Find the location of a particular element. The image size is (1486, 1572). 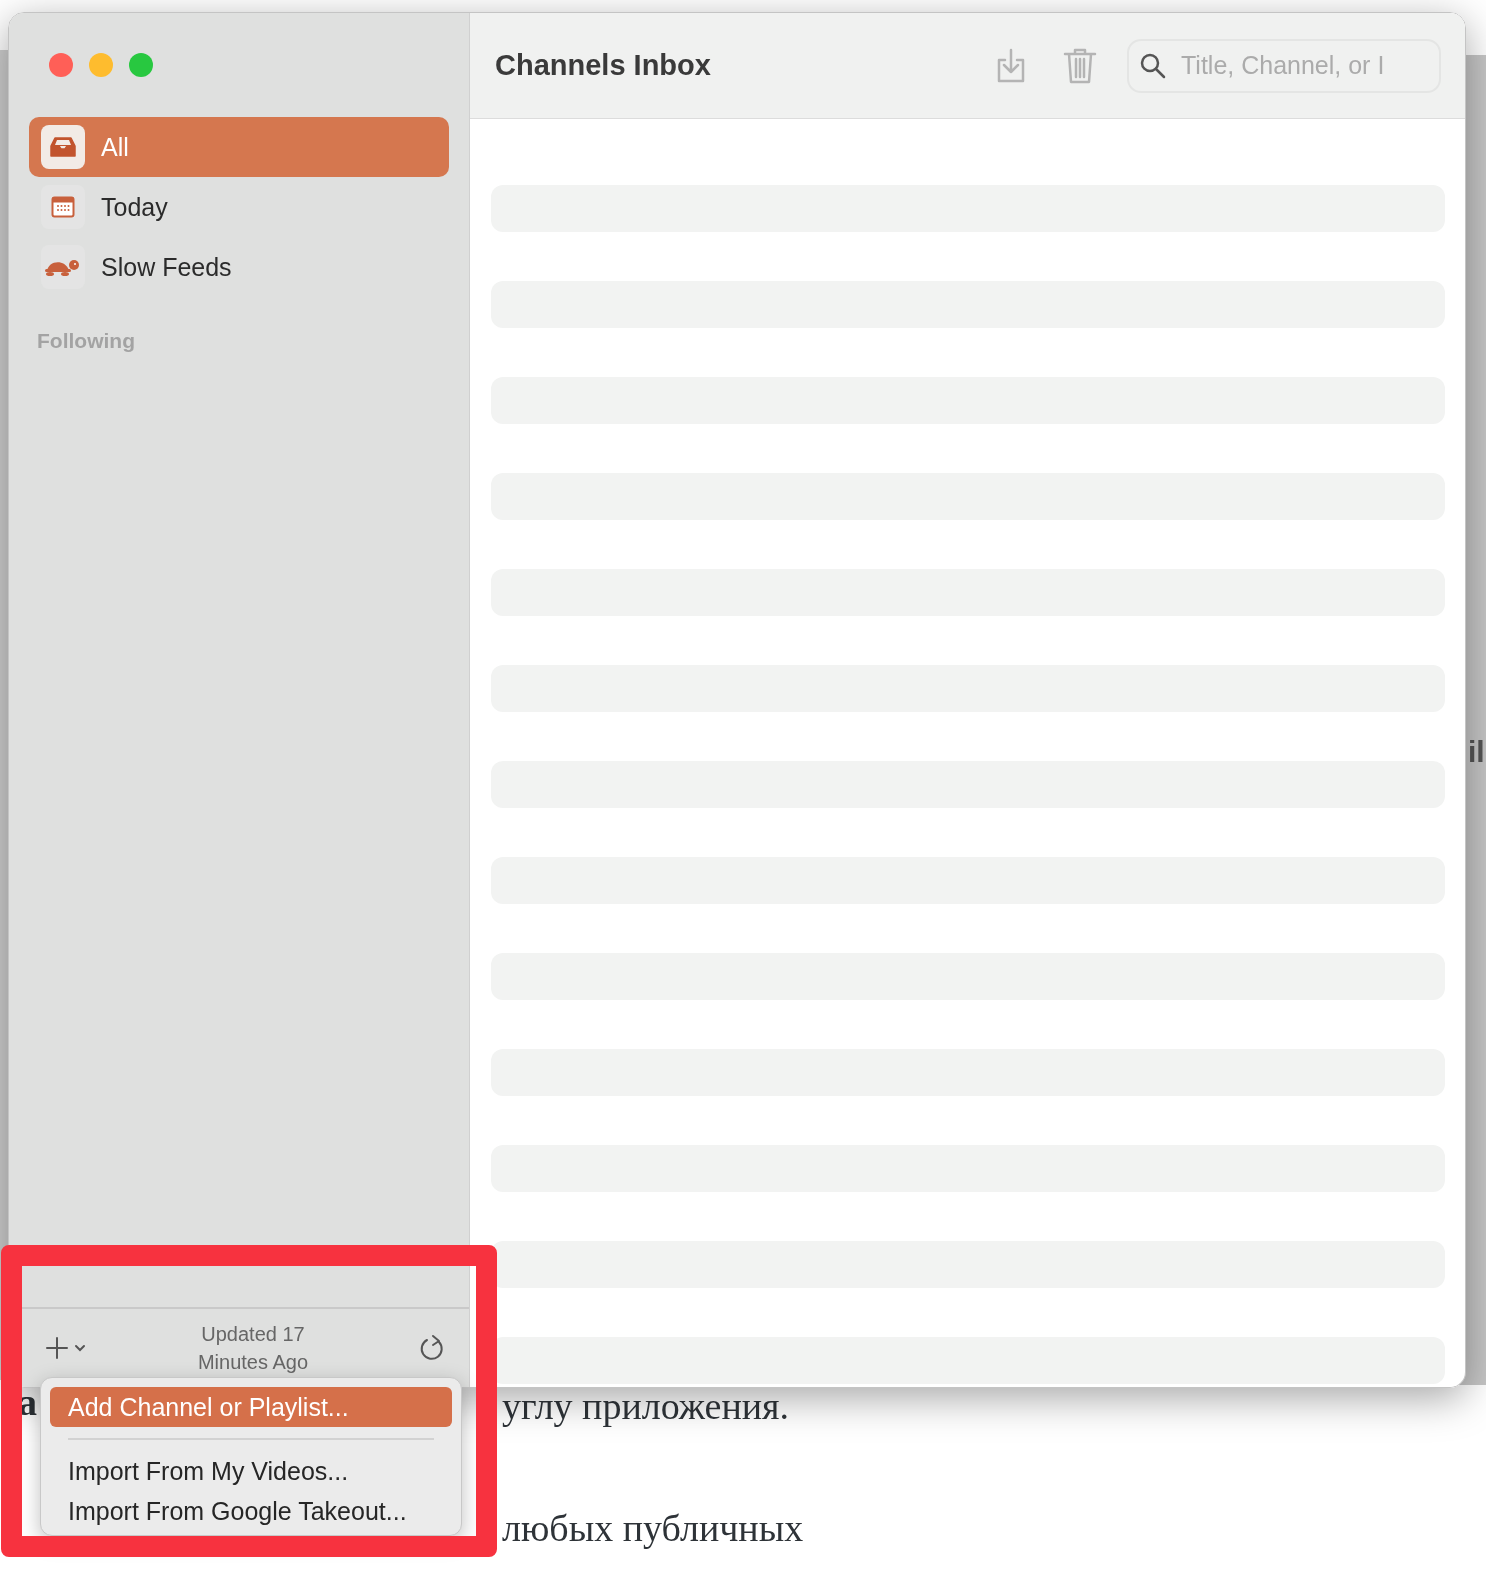

window-title: Channels Inbox is located at coordinates (603, 65).